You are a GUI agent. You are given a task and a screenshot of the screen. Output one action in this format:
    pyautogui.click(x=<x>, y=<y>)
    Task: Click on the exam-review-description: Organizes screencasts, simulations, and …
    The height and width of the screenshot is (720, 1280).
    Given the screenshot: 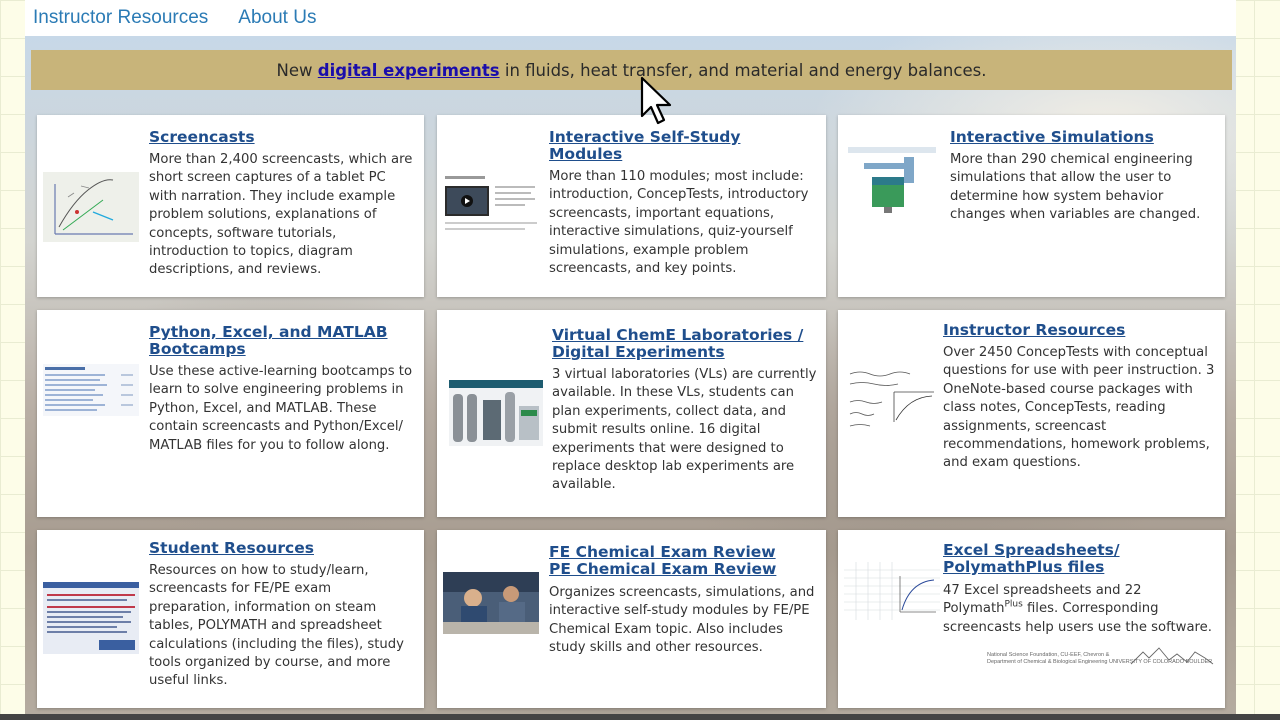 What is the action you would take?
    pyautogui.click(x=682, y=620)
    